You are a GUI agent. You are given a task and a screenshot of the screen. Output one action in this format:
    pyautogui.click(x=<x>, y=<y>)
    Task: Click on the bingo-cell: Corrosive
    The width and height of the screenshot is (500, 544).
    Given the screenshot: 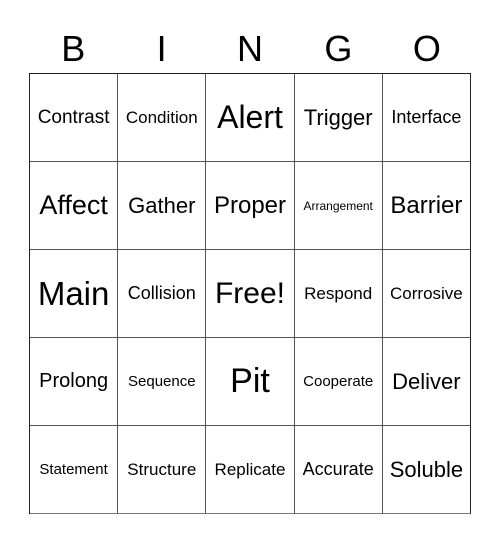 What is the action you would take?
    pyautogui.click(x=426, y=294)
    